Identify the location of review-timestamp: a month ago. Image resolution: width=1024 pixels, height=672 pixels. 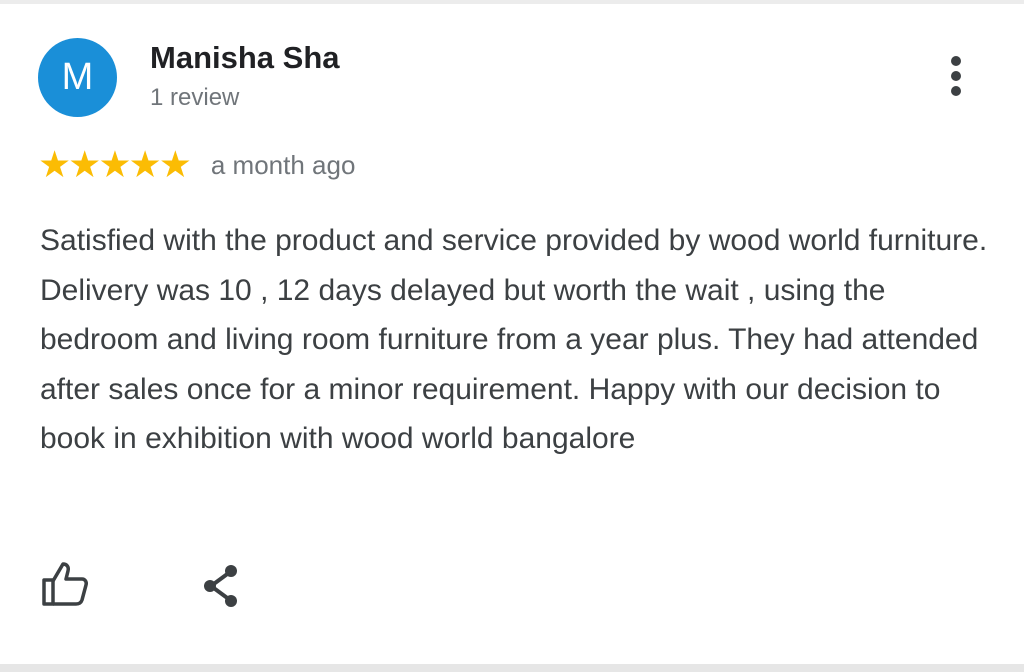
(283, 164).